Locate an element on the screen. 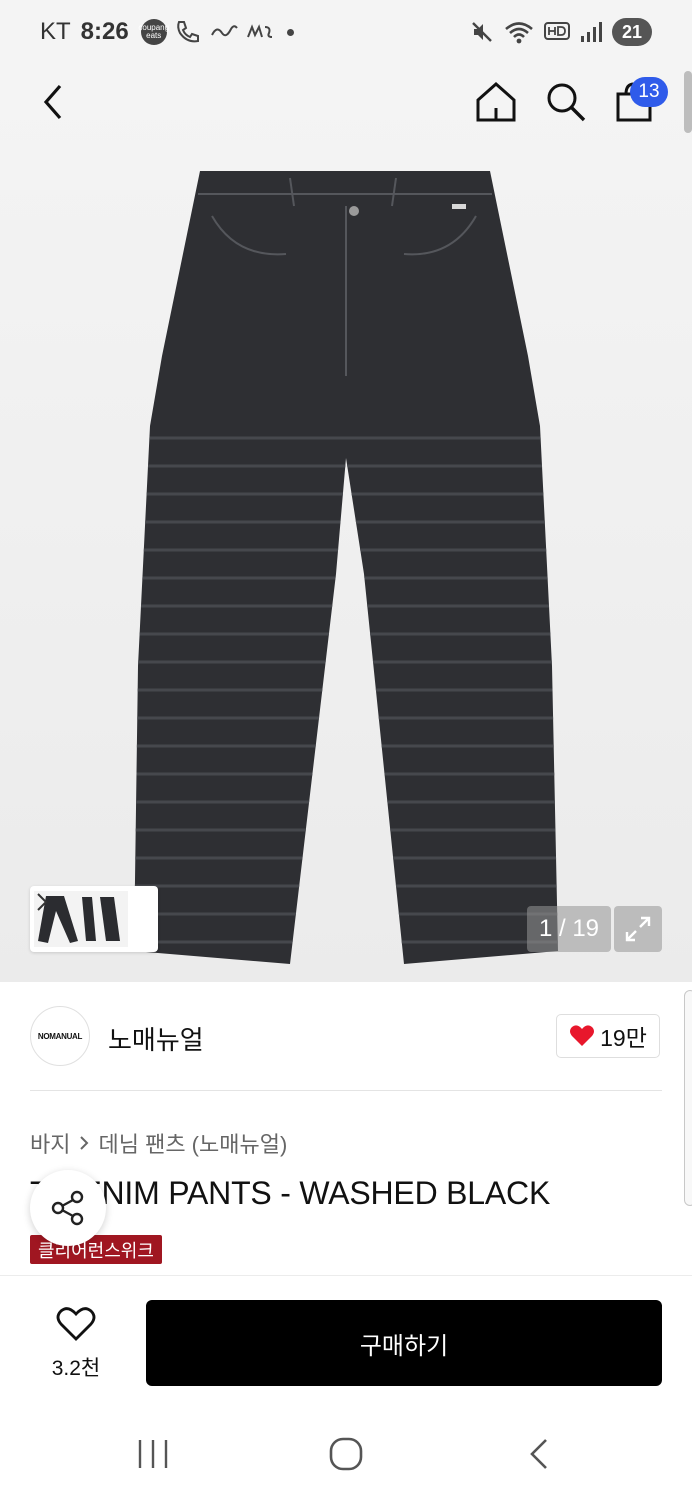  product-title: T DENIM PANTS - WASHED BLACK is located at coordinates (290, 1193).